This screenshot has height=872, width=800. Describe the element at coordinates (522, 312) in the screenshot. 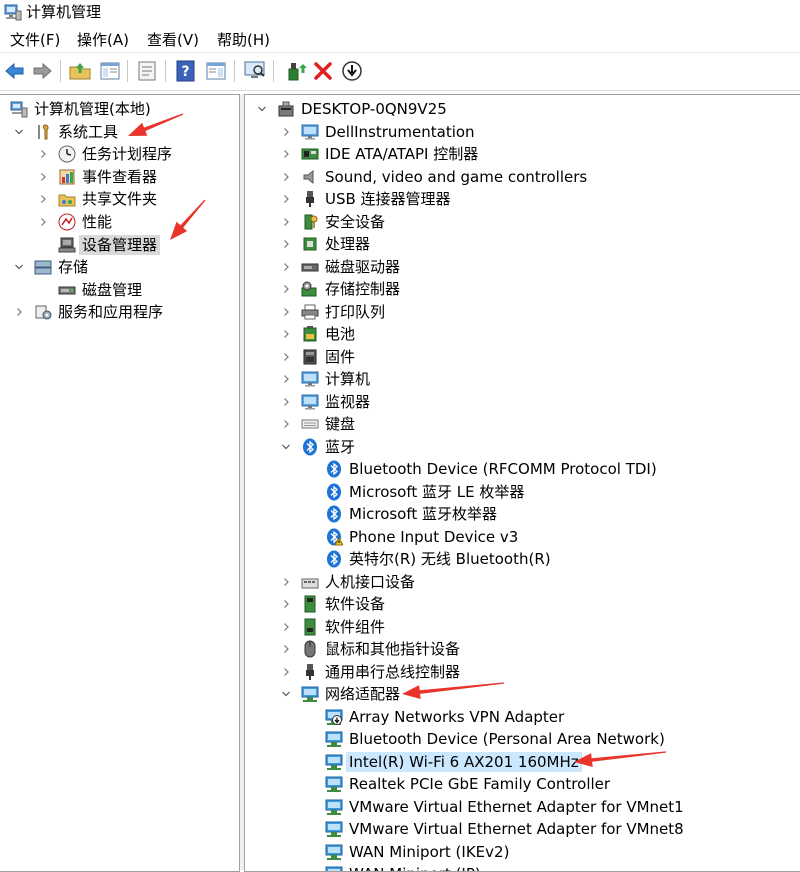

I see `tree-item: 打印队列` at that location.